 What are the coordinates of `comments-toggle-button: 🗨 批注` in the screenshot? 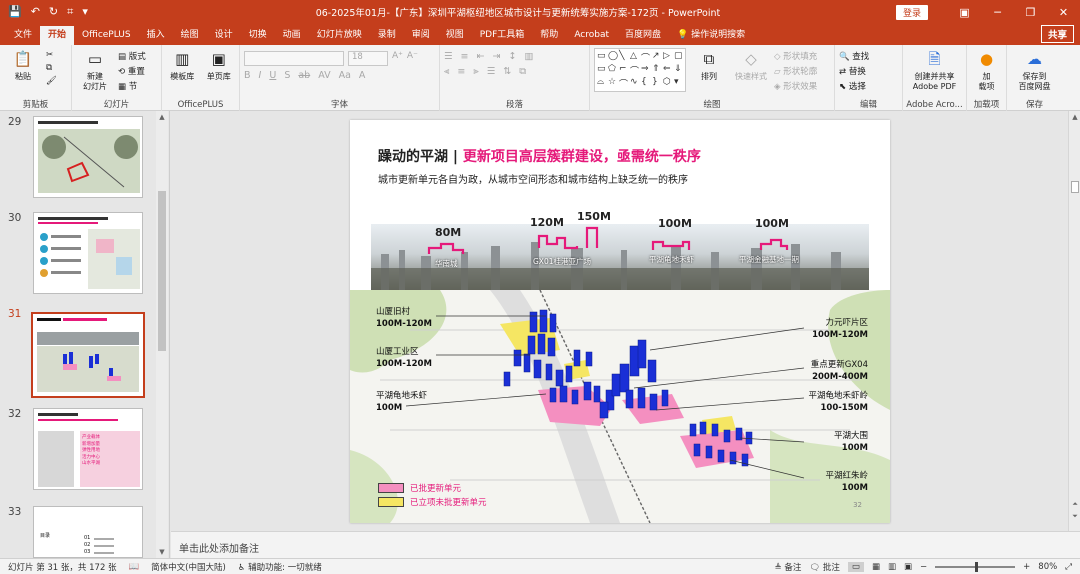 It's located at (824, 567).